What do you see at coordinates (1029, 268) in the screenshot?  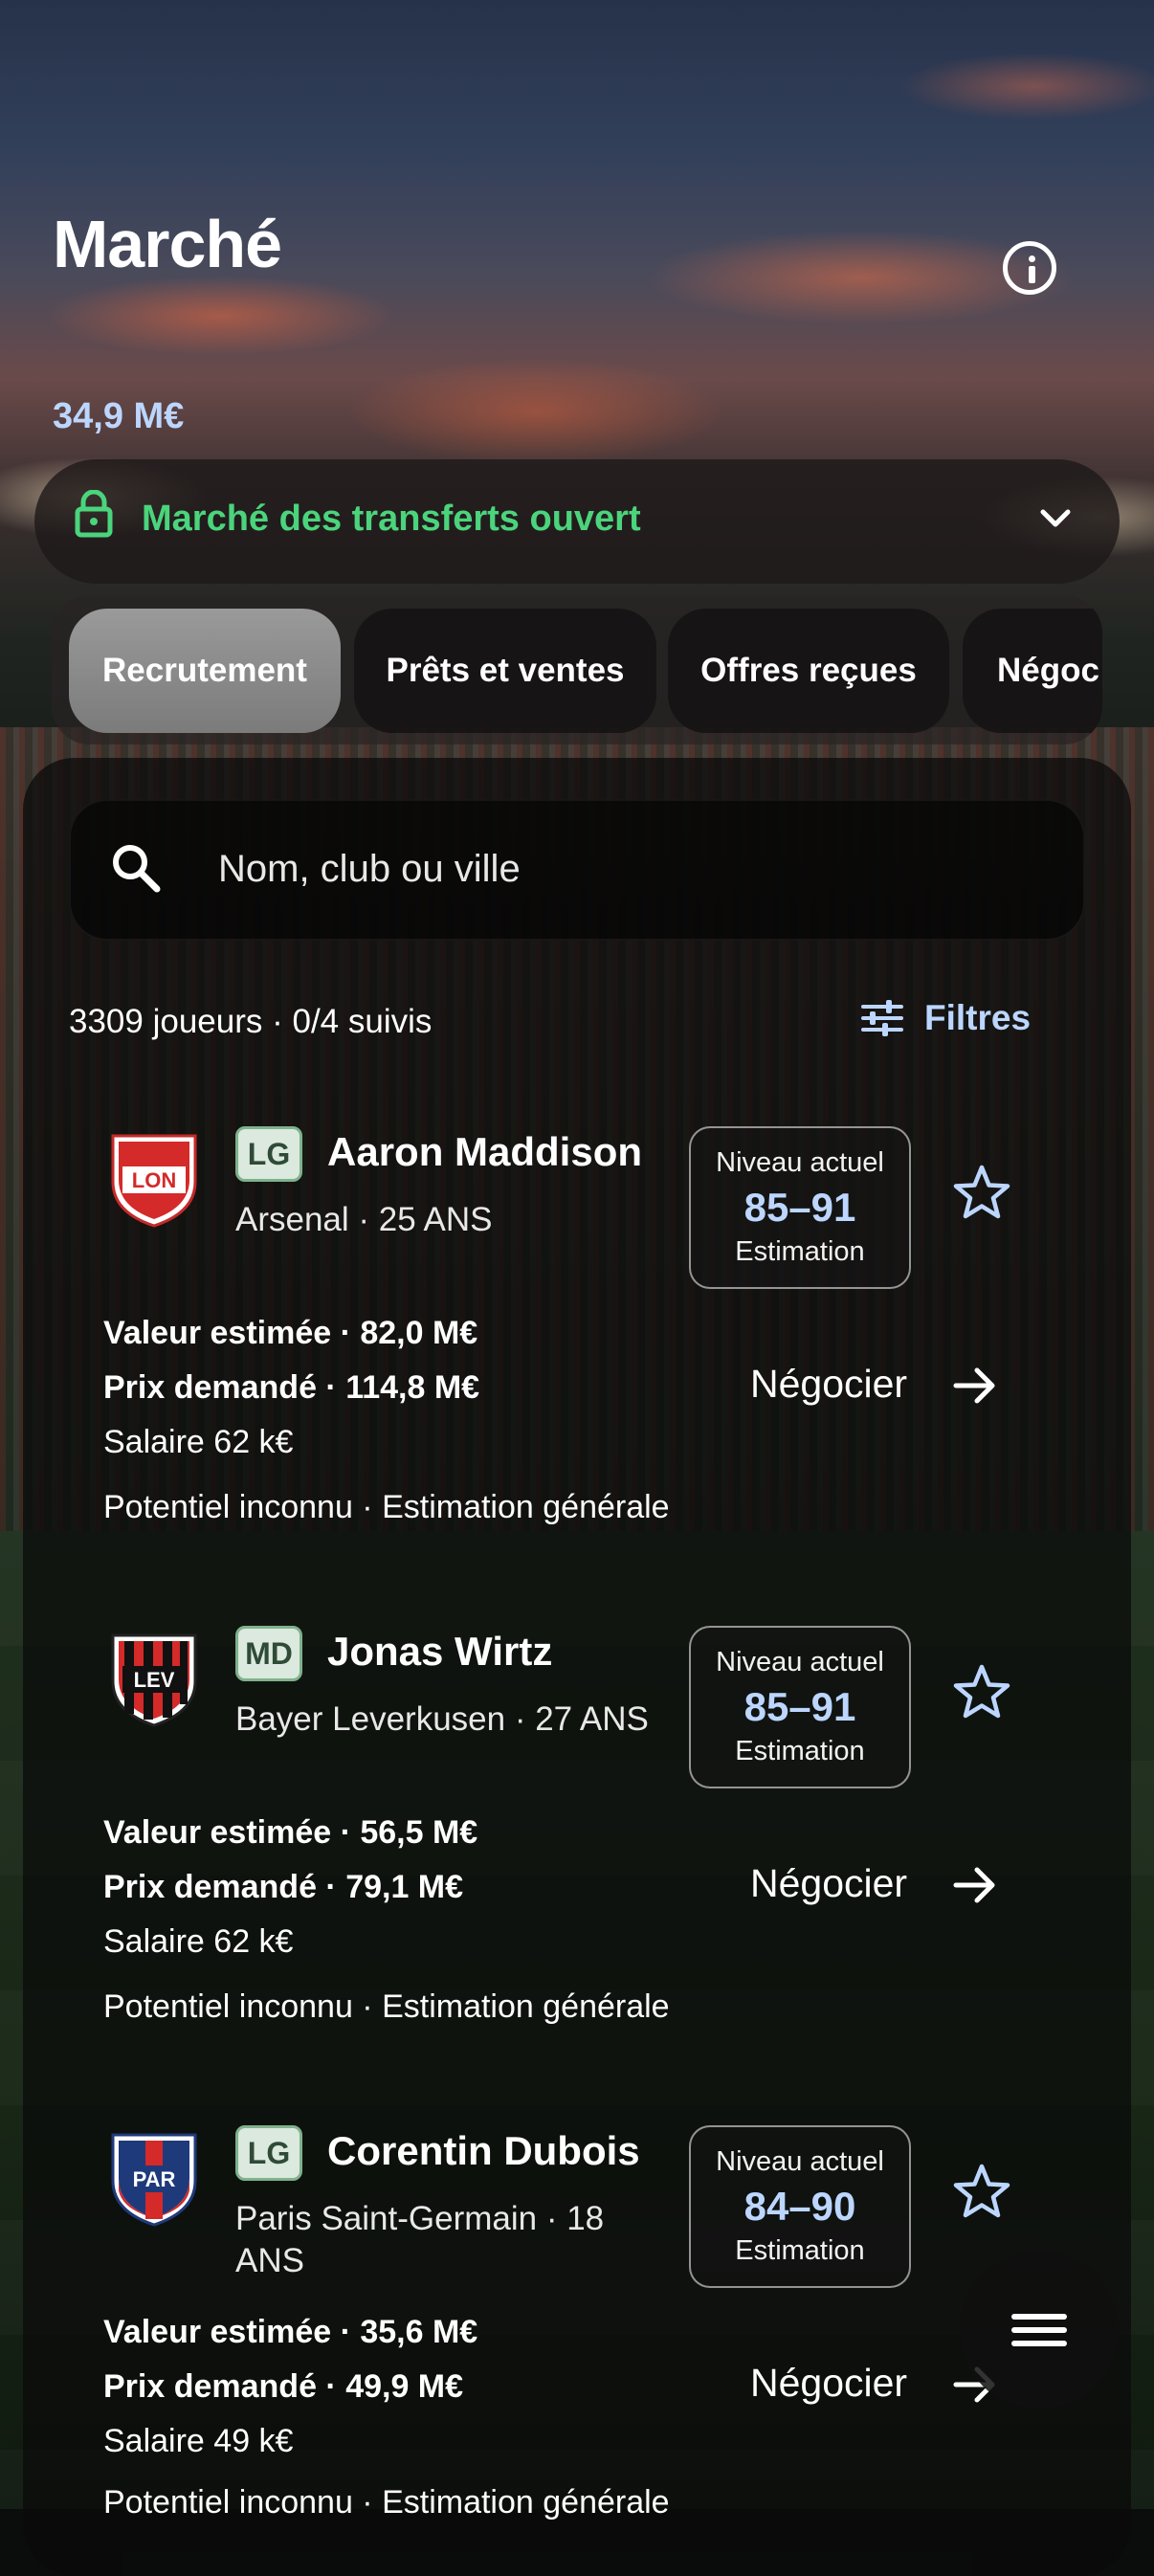 I see `info-icon` at bounding box center [1029, 268].